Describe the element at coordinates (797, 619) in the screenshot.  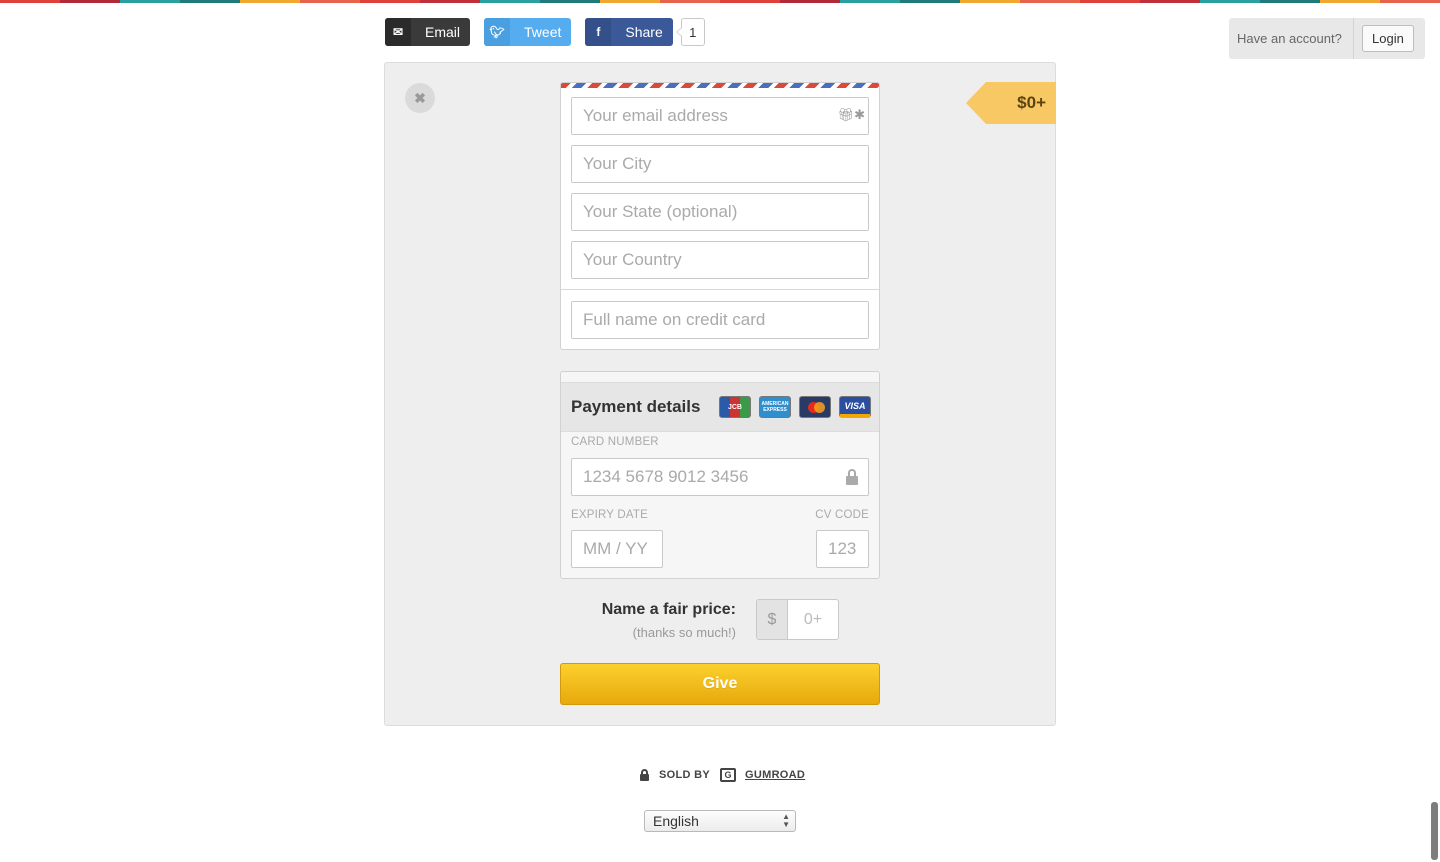
I see `price-input: $ 0+` at that location.